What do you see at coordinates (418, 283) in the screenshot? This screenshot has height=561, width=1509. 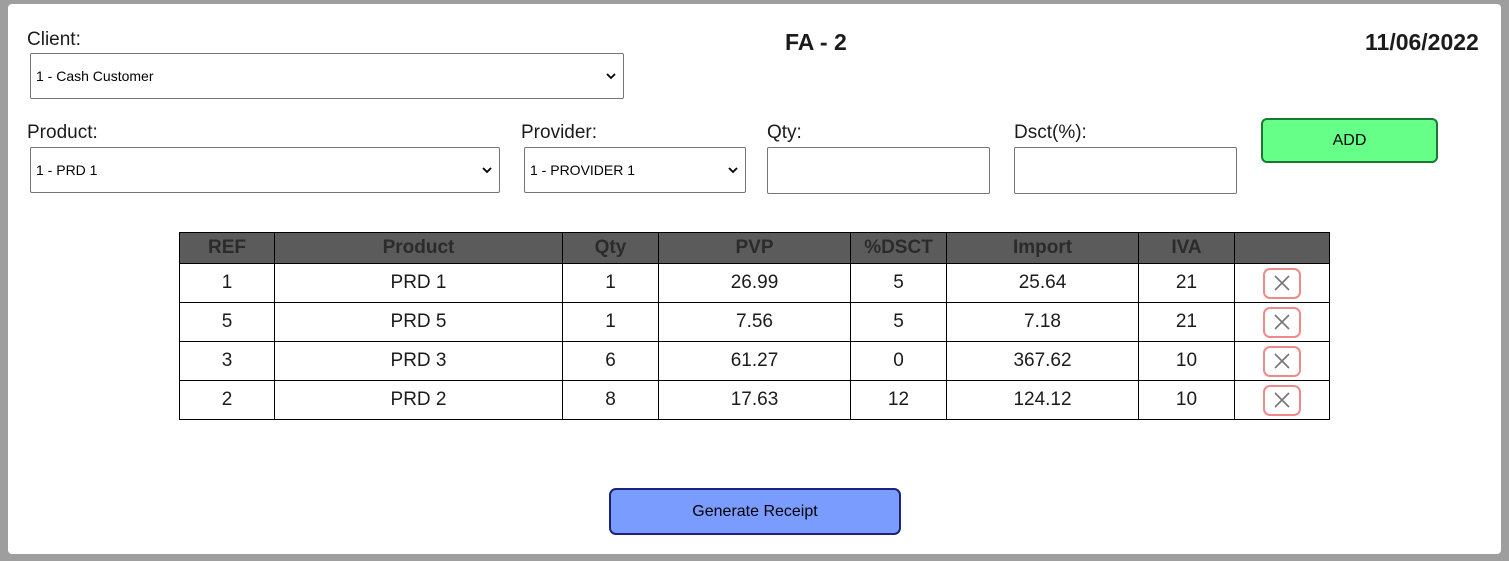 I see `cell-product: PRD 1` at bounding box center [418, 283].